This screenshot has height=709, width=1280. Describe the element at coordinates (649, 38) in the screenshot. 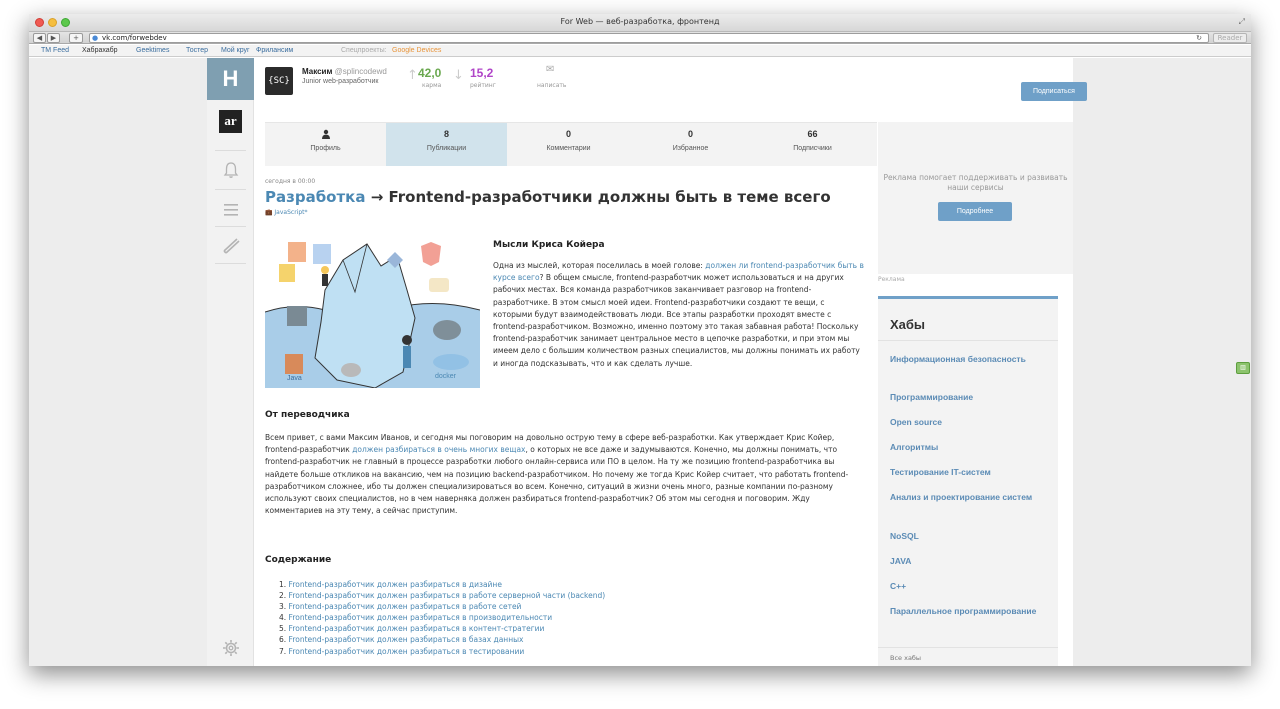

I see `address-bar: ● vk.com/forwebdev ↻` at that location.